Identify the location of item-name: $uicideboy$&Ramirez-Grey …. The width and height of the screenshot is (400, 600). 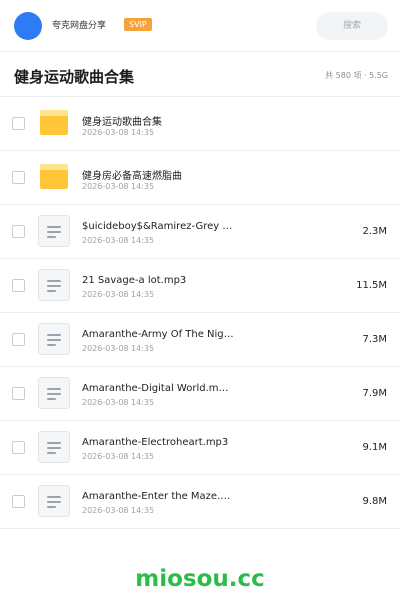
(157, 226).